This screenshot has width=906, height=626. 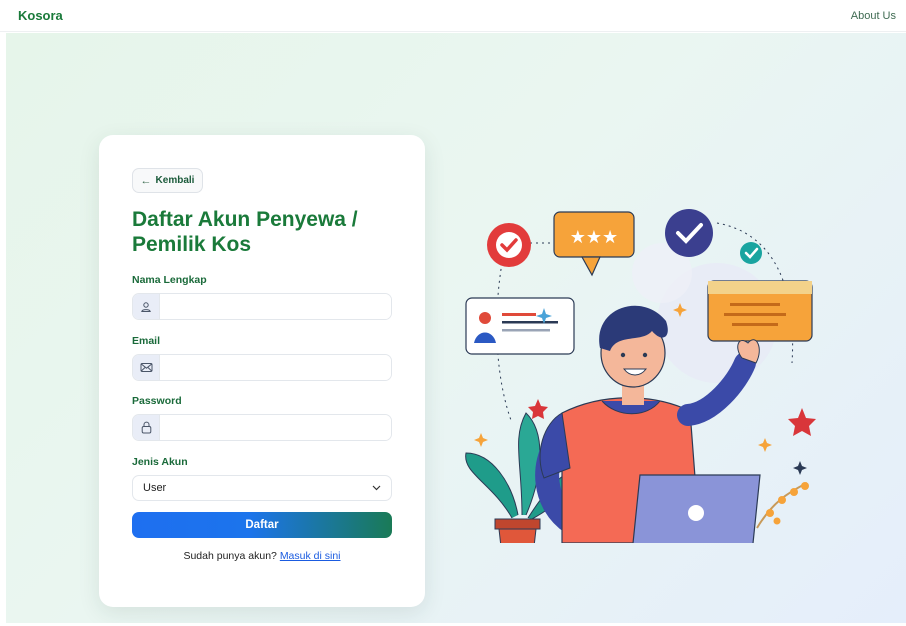 What do you see at coordinates (310, 556) in the screenshot?
I see `login-link: Masuk di sini` at bounding box center [310, 556].